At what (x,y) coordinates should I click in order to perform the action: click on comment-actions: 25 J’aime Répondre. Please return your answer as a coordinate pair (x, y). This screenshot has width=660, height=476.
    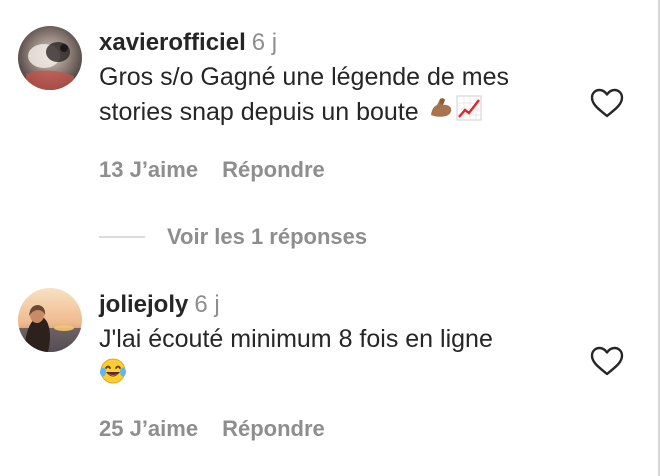
    Looking at the image, I should click on (212, 429).